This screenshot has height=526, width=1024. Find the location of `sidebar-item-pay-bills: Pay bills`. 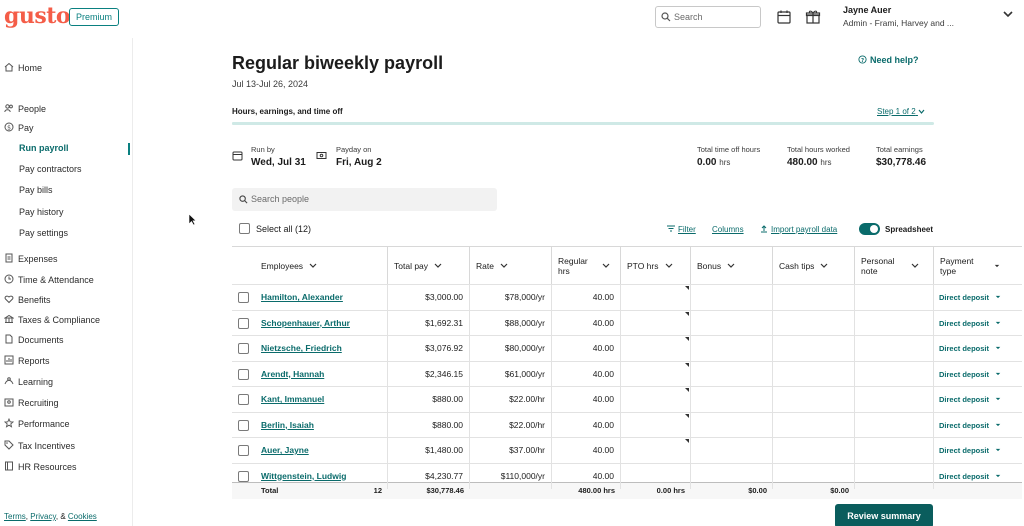

sidebar-item-pay-bills: Pay bills is located at coordinates (36, 190).